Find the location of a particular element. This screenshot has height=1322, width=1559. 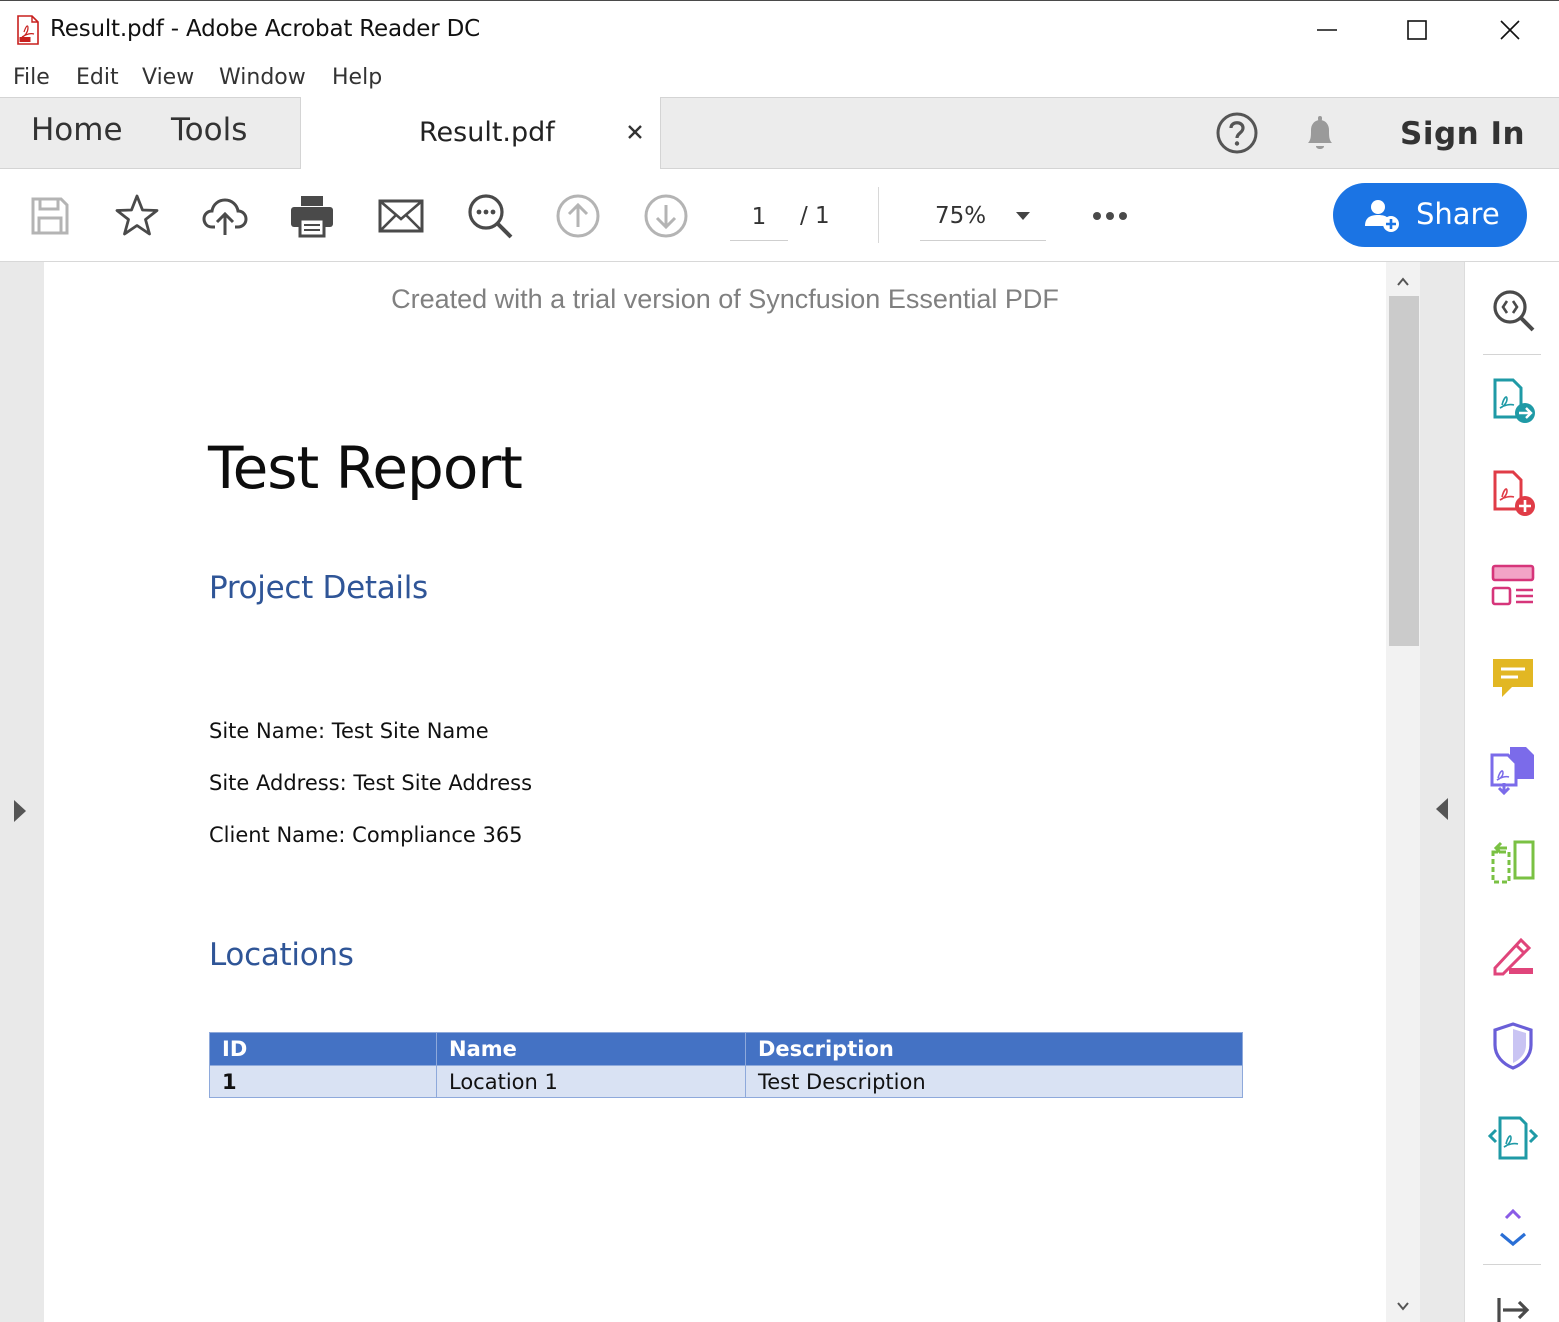

scroll-down-icon is located at coordinates (1403, 1306).